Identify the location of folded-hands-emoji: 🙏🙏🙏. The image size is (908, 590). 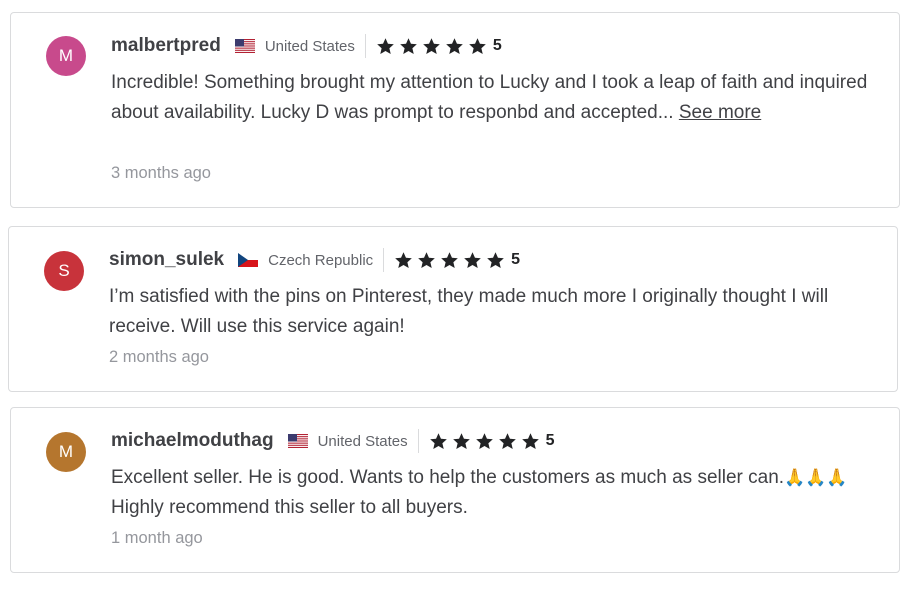
(816, 477).